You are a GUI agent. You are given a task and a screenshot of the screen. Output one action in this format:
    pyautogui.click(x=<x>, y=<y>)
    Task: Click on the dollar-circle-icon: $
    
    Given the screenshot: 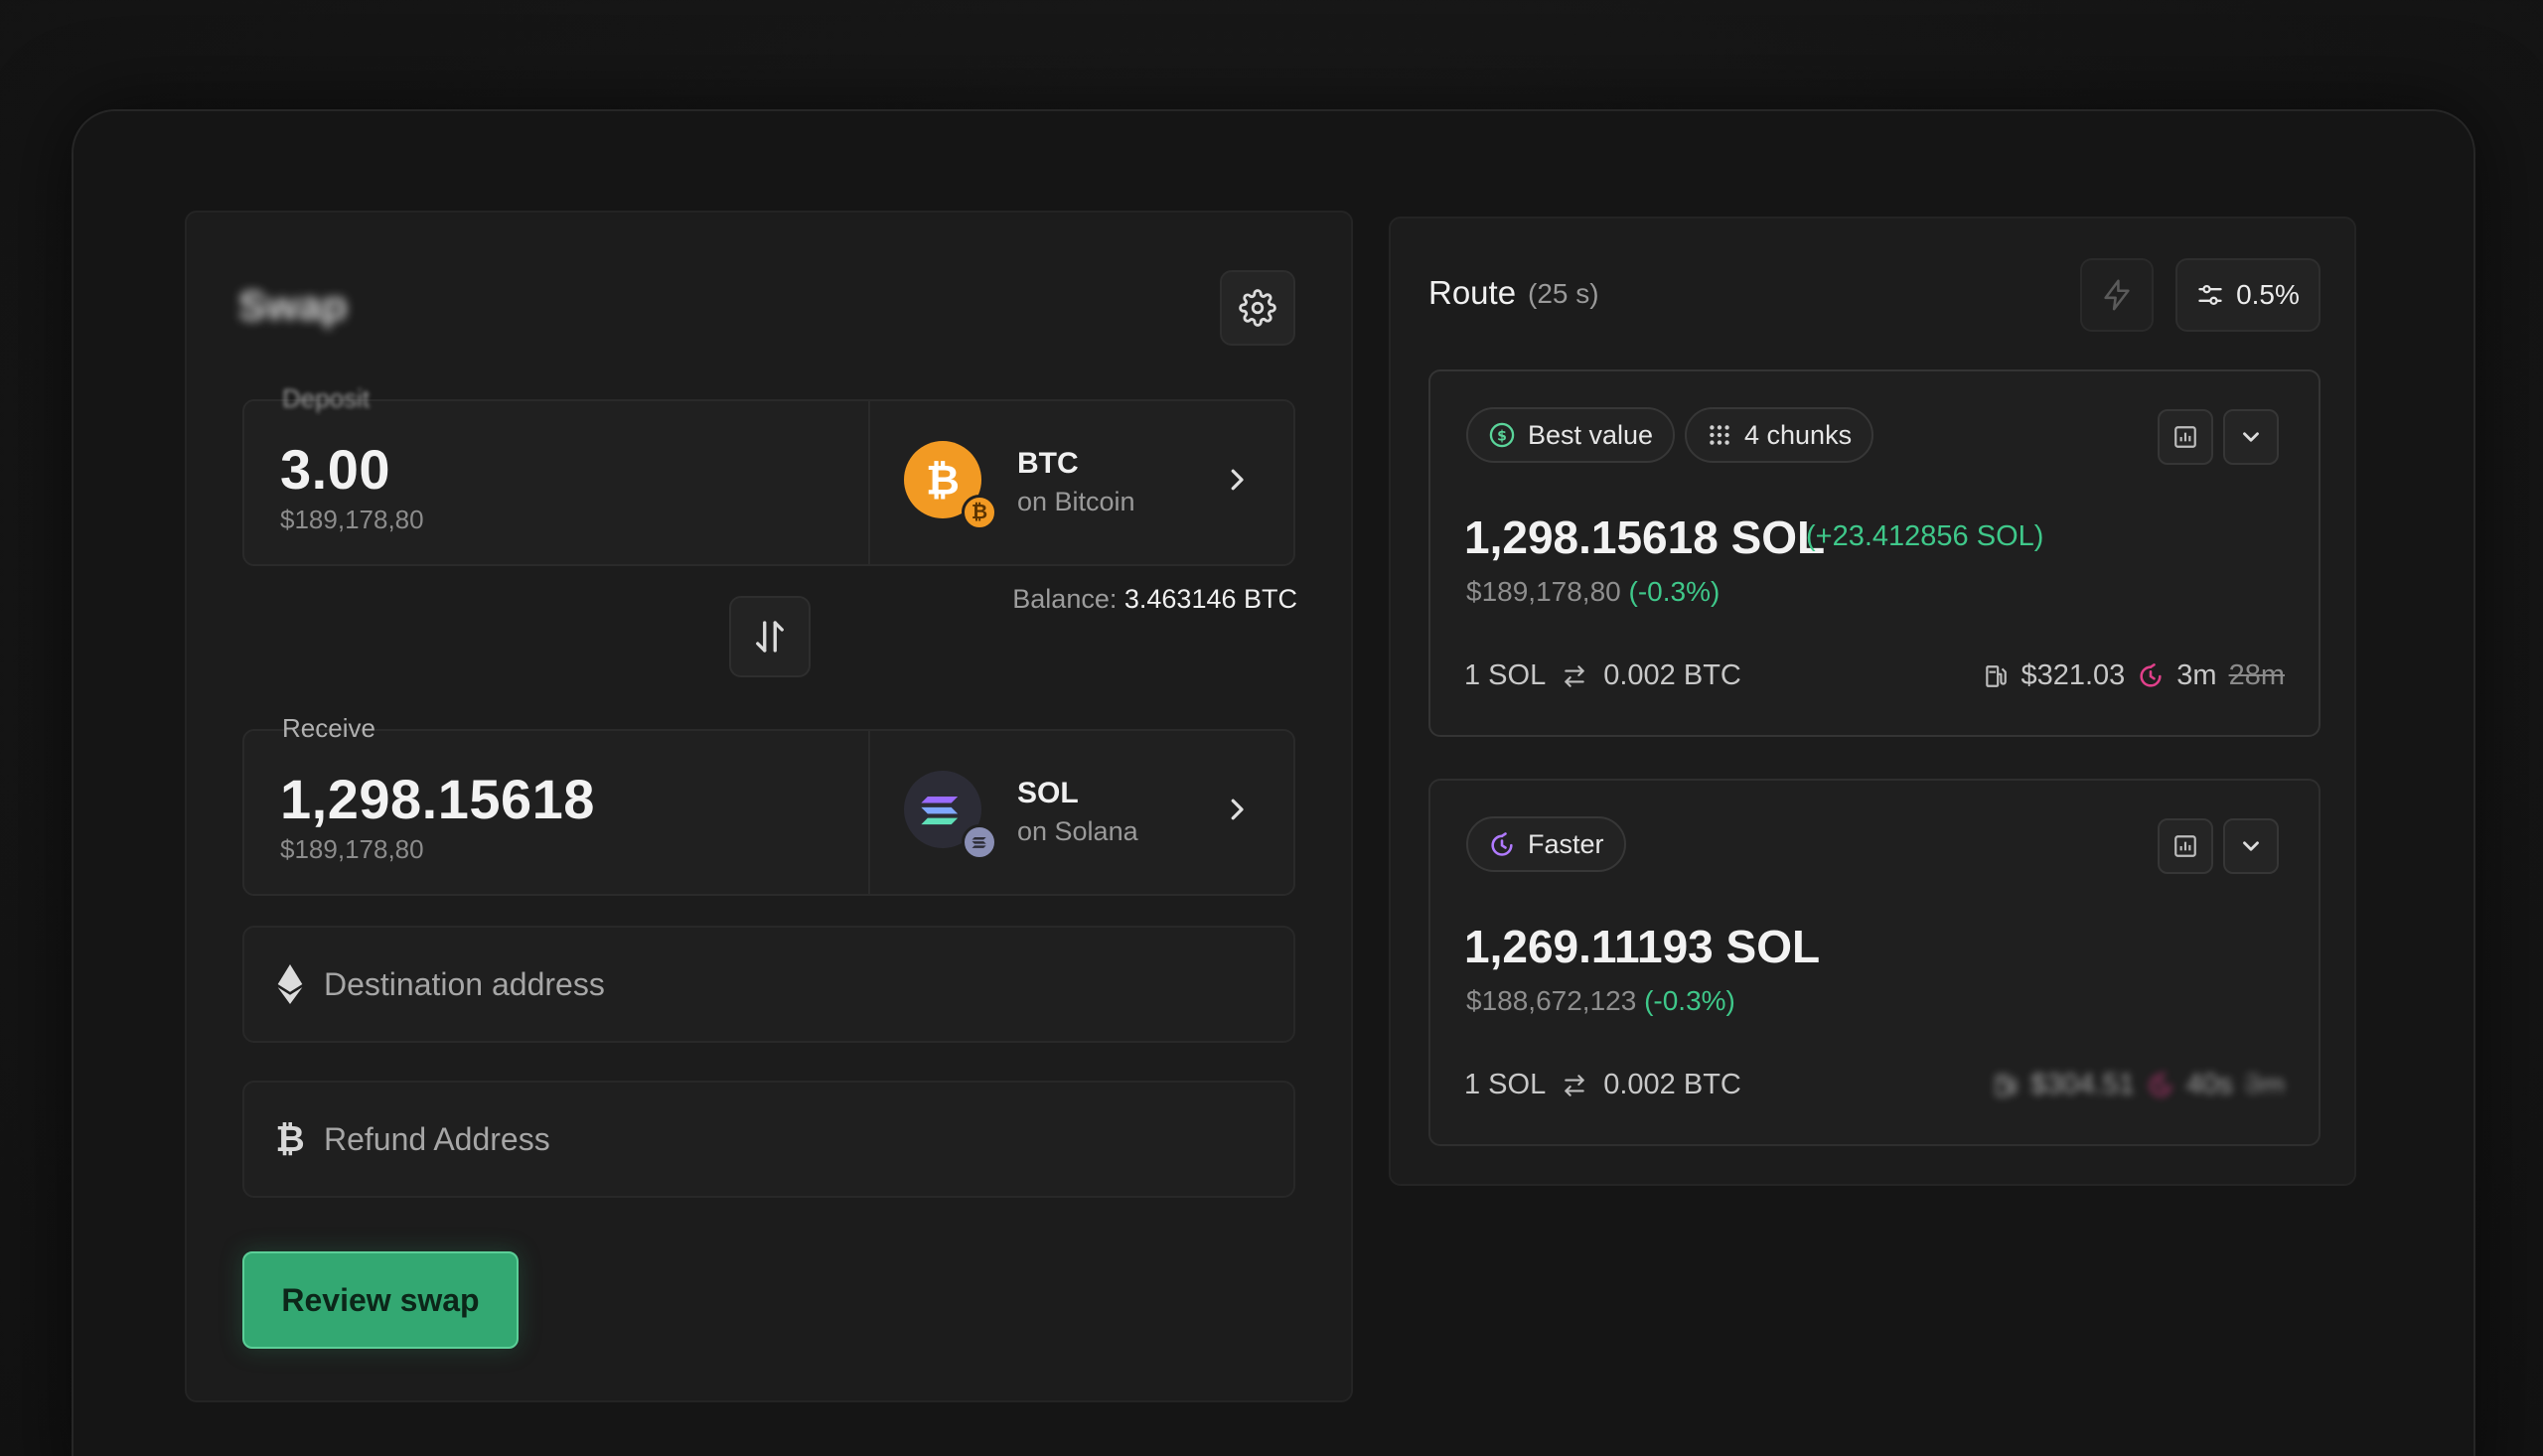 What is the action you would take?
    pyautogui.click(x=1502, y=435)
    